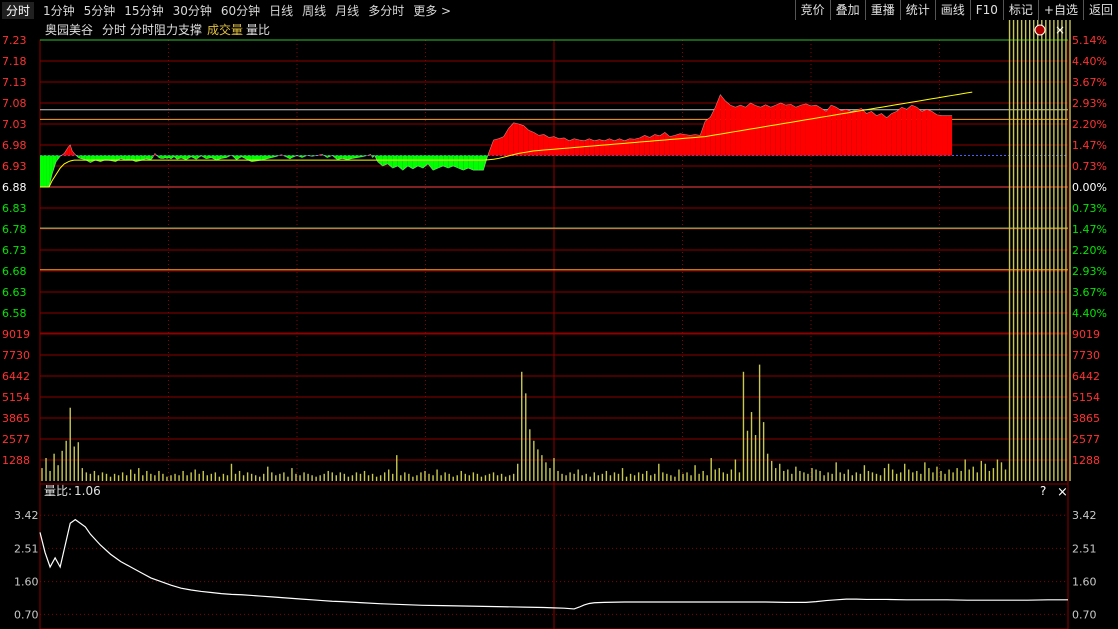 The height and width of the screenshot is (629, 1118). I want to click on header-item-intraday: 分时, so click(114, 30).